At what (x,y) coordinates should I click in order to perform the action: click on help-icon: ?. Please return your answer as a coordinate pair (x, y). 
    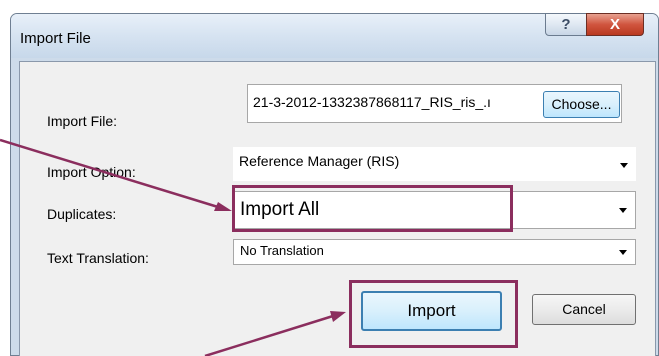
    Looking at the image, I should click on (566, 24).